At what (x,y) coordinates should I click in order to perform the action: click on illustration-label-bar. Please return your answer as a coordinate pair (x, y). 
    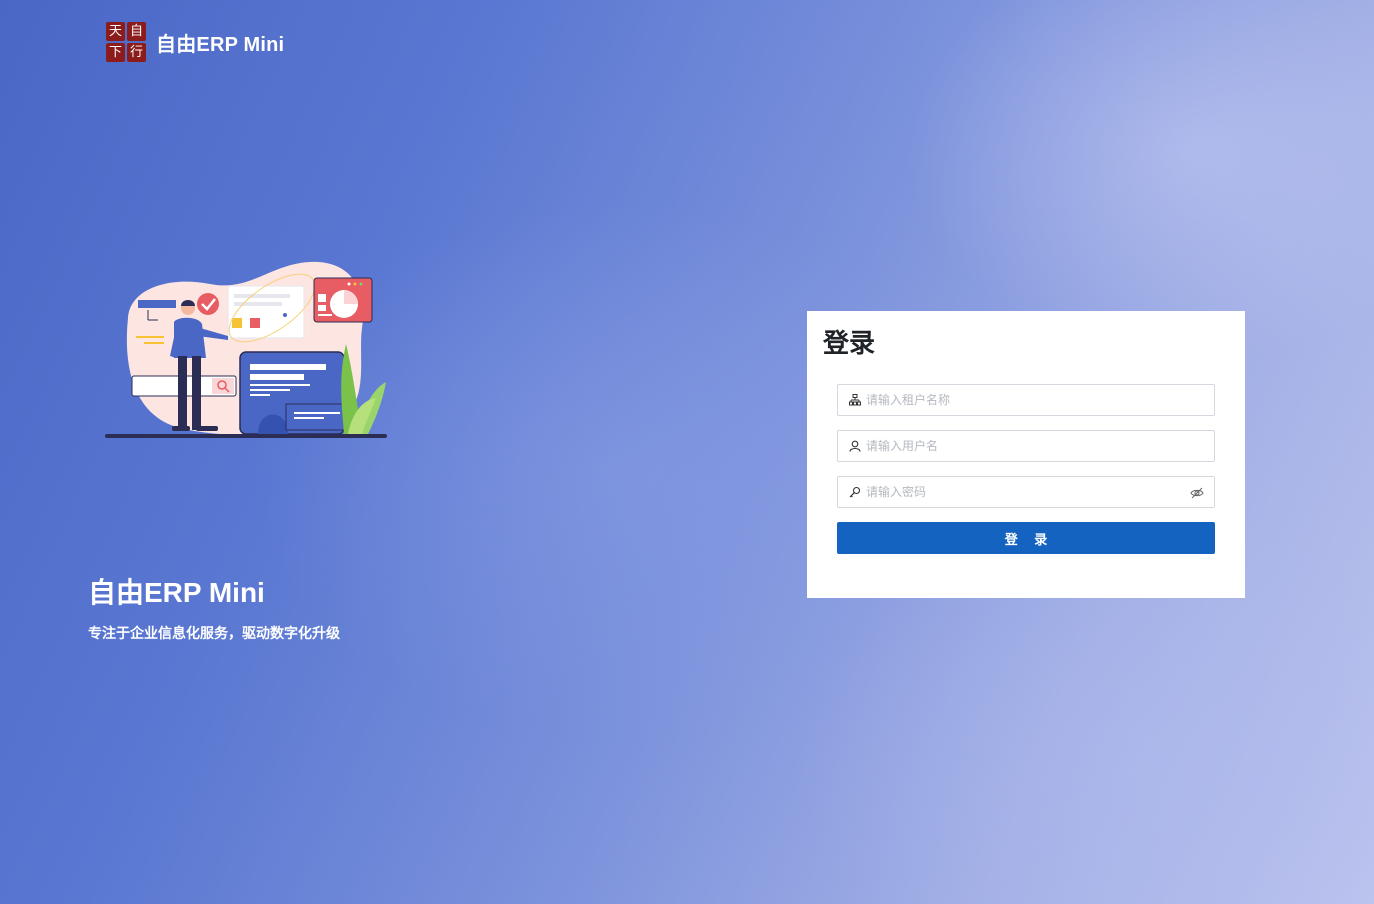
    Looking at the image, I should click on (157, 304).